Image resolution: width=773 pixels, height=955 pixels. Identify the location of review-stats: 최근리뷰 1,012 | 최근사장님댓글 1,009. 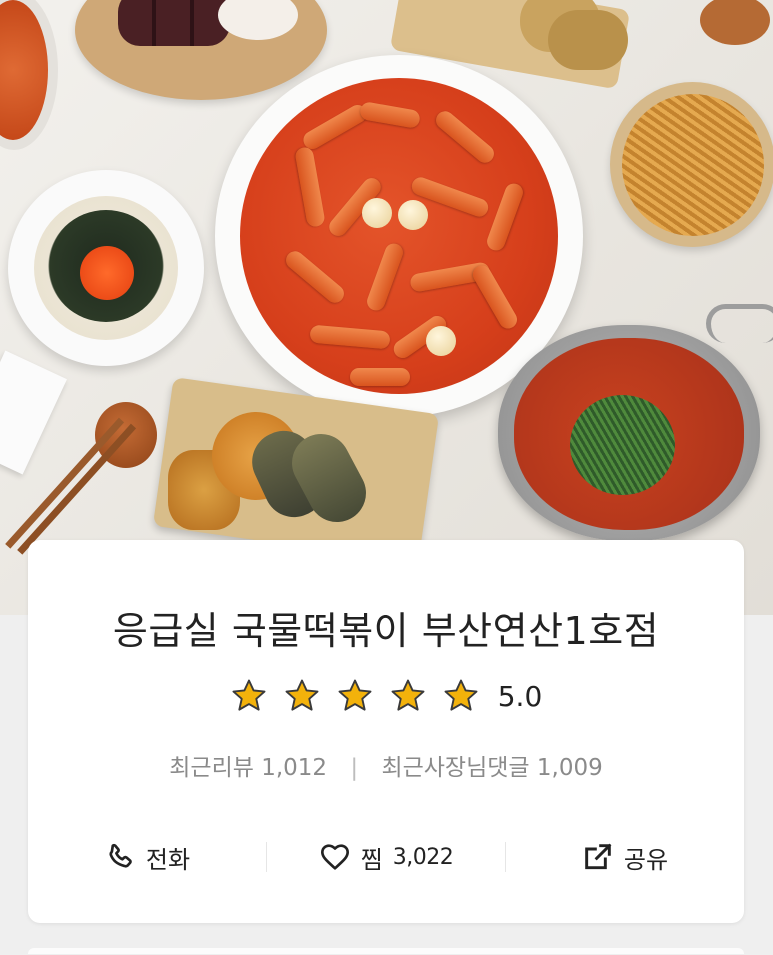
(386, 765).